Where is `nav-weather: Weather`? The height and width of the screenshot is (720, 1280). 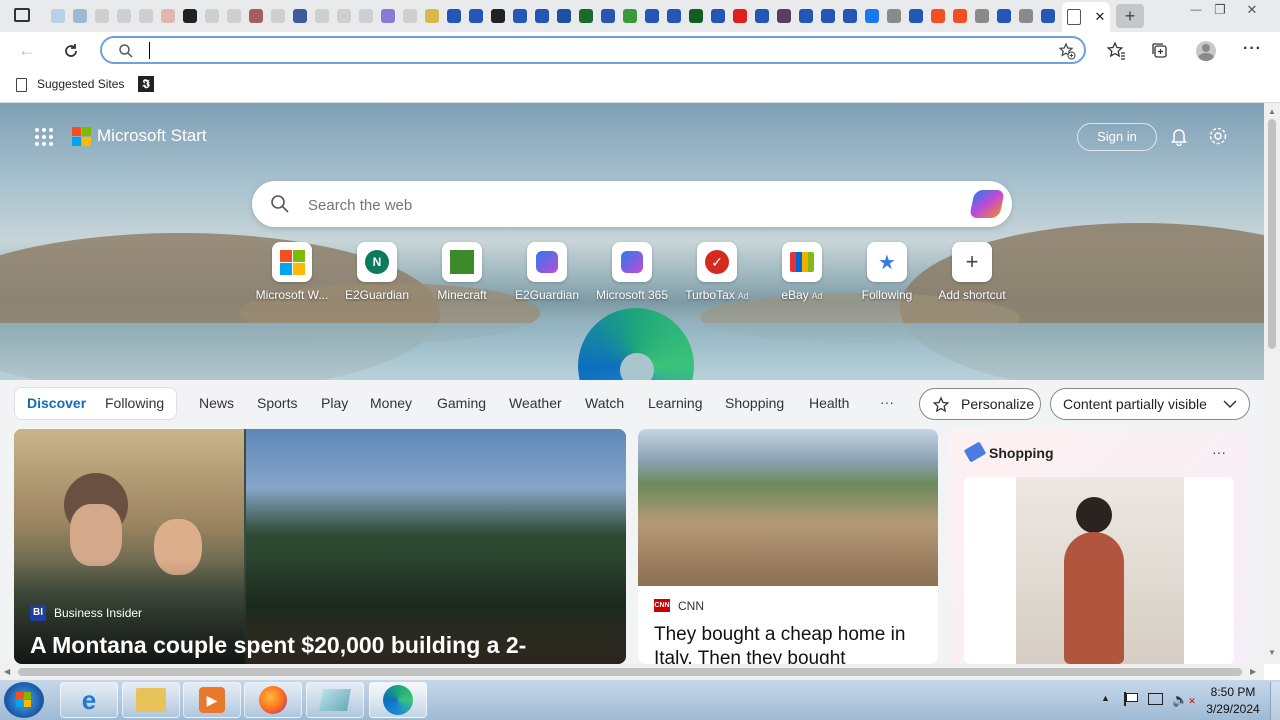 nav-weather: Weather is located at coordinates (535, 403).